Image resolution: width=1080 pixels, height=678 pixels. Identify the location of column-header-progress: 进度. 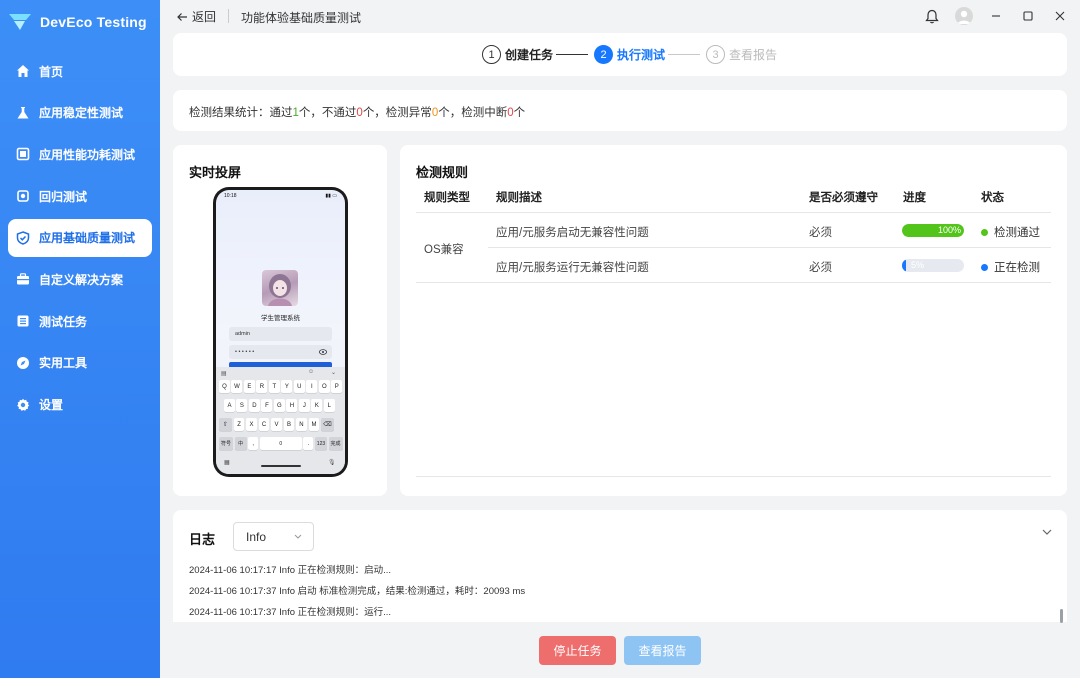
(914, 198).